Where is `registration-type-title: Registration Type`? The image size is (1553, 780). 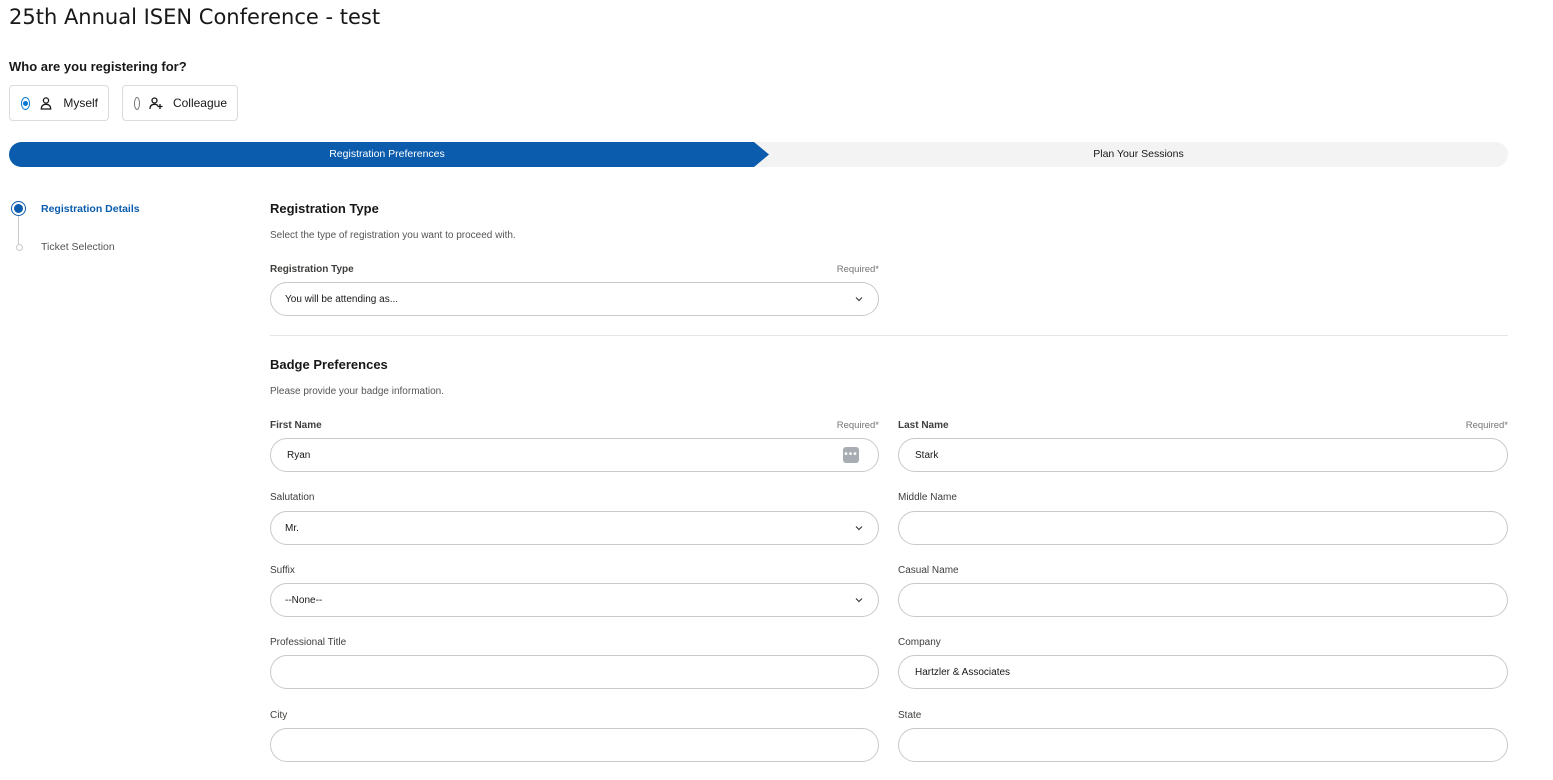 registration-type-title: Registration Type is located at coordinates (324, 208).